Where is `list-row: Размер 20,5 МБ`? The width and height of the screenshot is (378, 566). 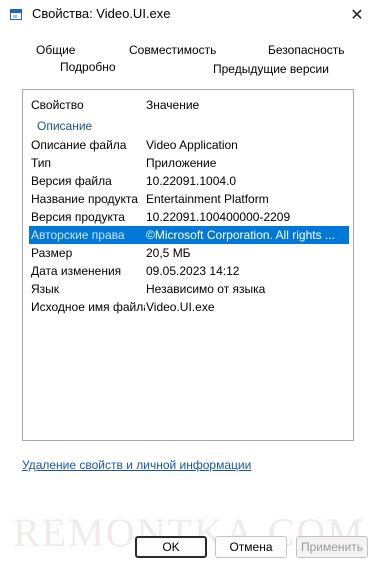
list-row: Размер 20,5 МБ is located at coordinates (189, 253).